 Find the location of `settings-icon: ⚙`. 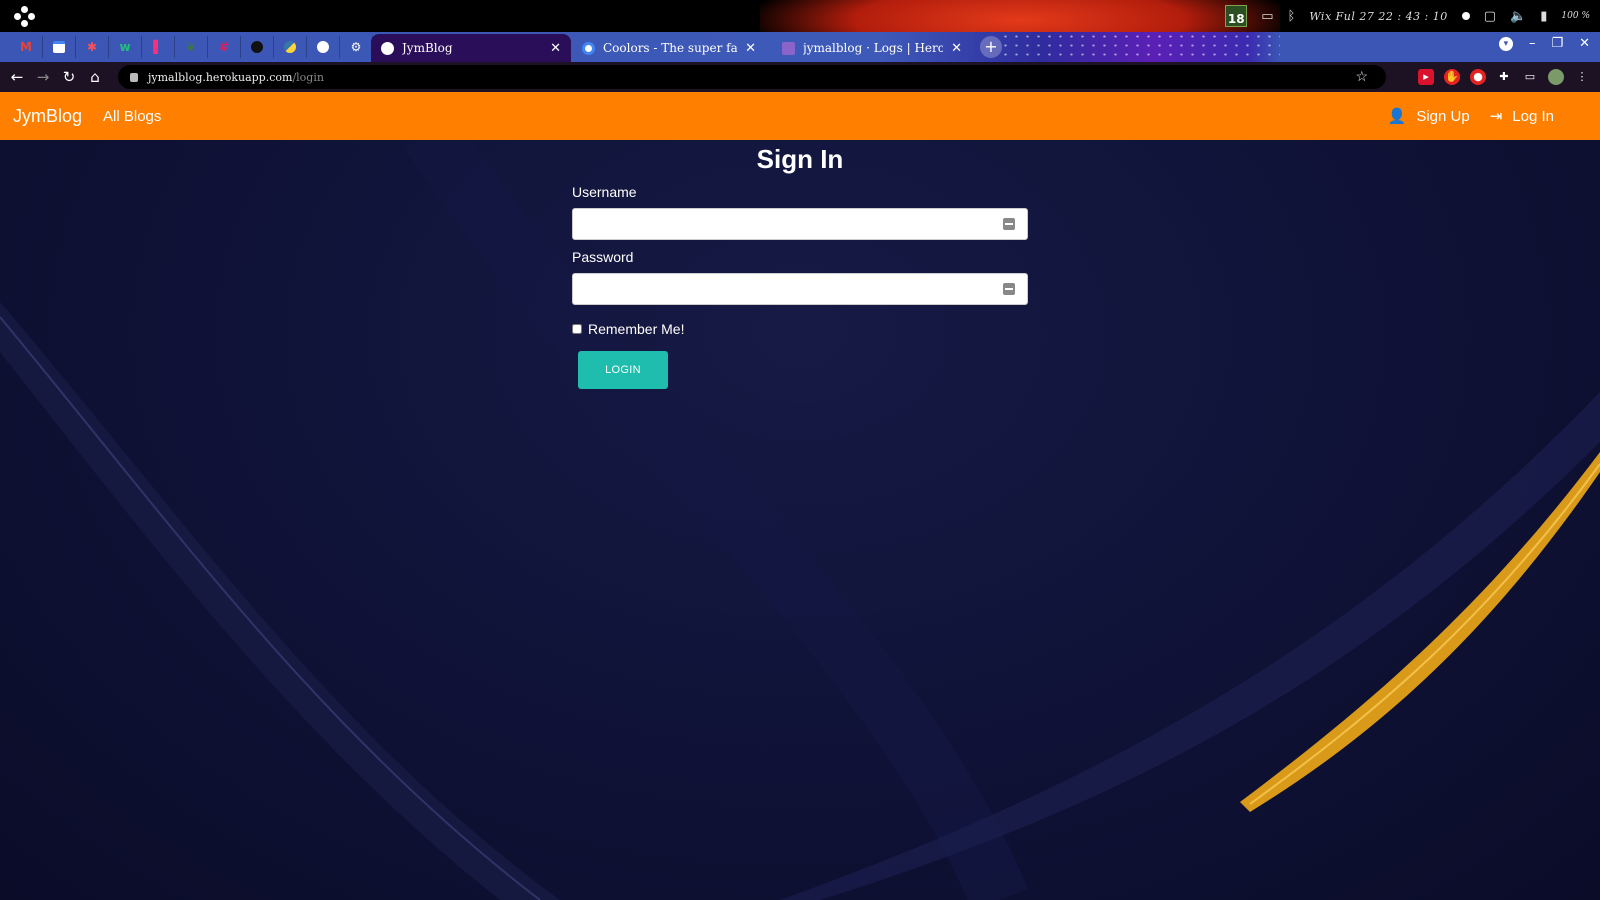

settings-icon: ⚙ is located at coordinates (356, 47).